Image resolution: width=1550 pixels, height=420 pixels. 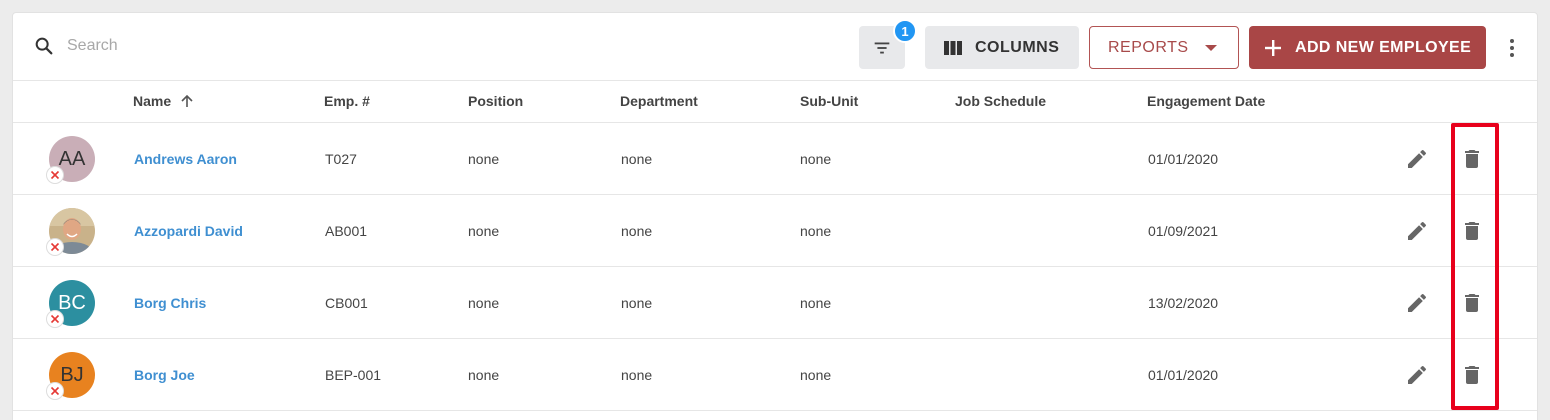 What do you see at coordinates (347, 101) in the screenshot?
I see `column-header-emp-no: Emp. #` at bounding box center [347, 101].